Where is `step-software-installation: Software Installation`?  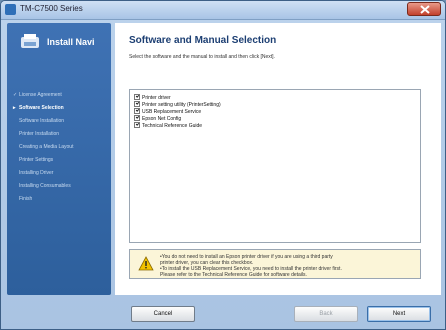
step-software-installation: Software Installation is located at coordinates (42, 121).